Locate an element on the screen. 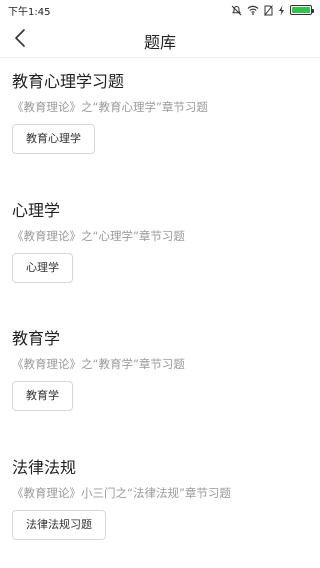  battery-icon is located at coordinates (302, 10).